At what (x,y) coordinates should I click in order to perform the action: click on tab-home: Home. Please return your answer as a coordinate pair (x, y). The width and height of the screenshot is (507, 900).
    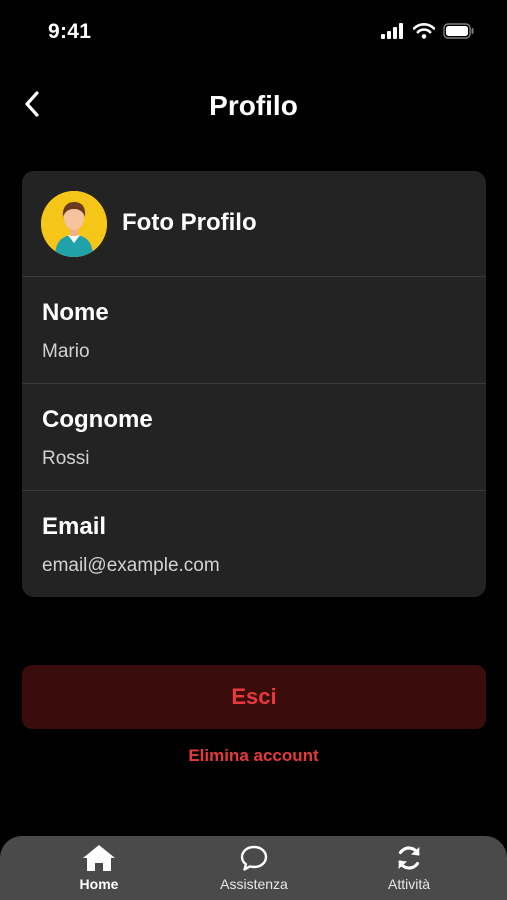
    Looking at the image, I should click on (99, 871).